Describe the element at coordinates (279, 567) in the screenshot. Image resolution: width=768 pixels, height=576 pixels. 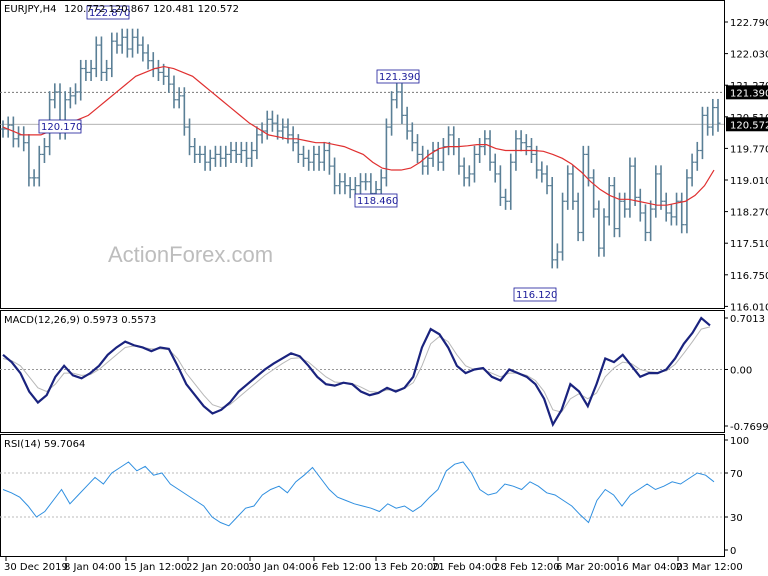
I see `x-tick-label: 30 Jan 04:00` at that location.